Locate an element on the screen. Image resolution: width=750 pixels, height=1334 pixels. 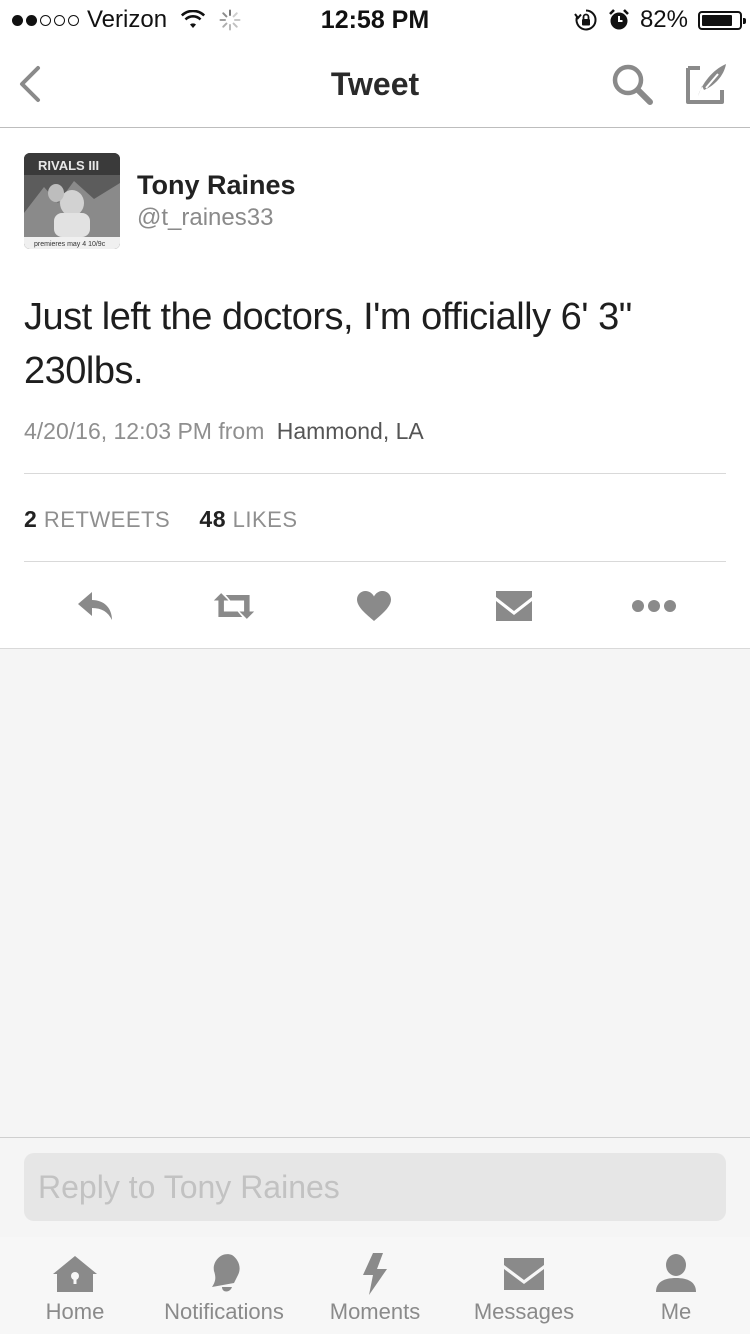
tab-moments: Moments is located at coordinates (375, 1285).